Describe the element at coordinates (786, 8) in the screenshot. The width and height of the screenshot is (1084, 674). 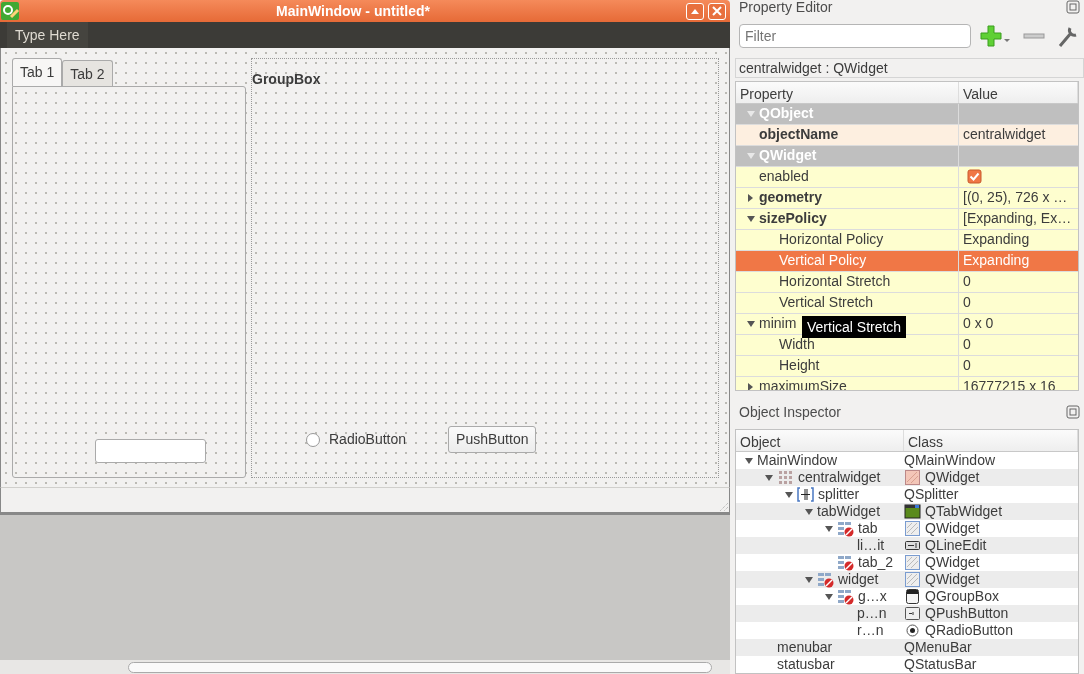
I see `panel-title: Property Editor` at that location.